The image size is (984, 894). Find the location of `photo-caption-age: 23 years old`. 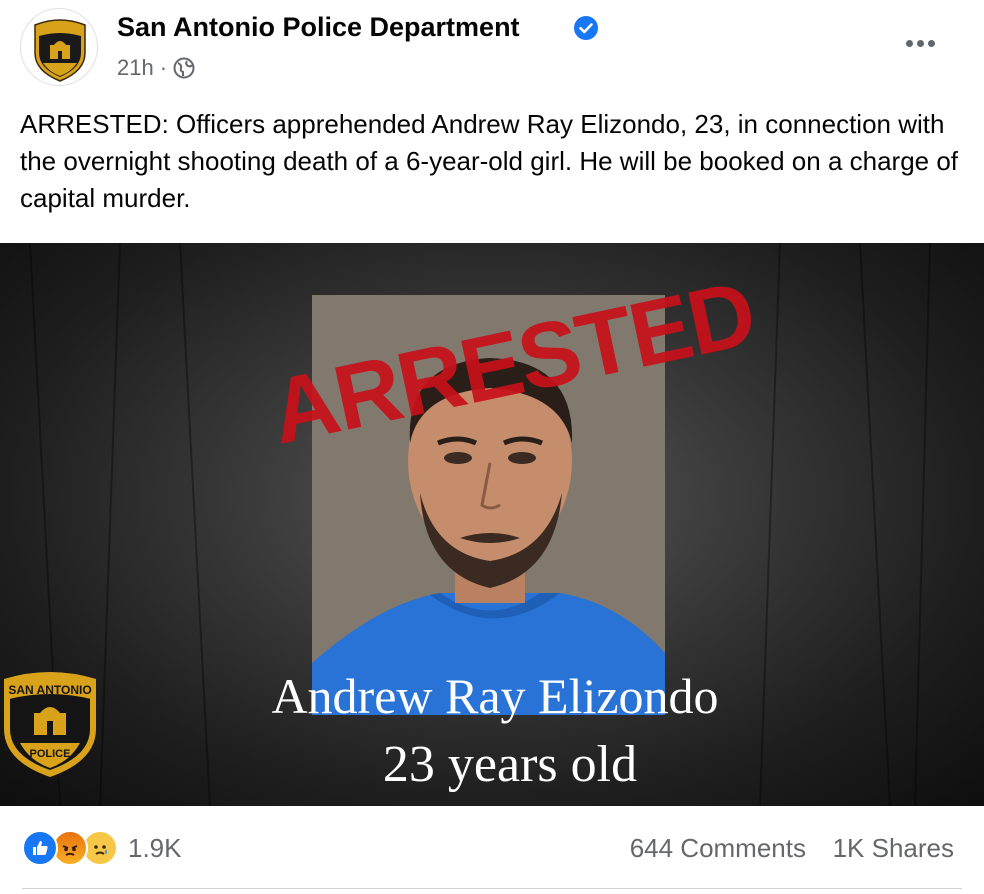

photo-caption-age: 23 years old is located at coordinates (510, 764).